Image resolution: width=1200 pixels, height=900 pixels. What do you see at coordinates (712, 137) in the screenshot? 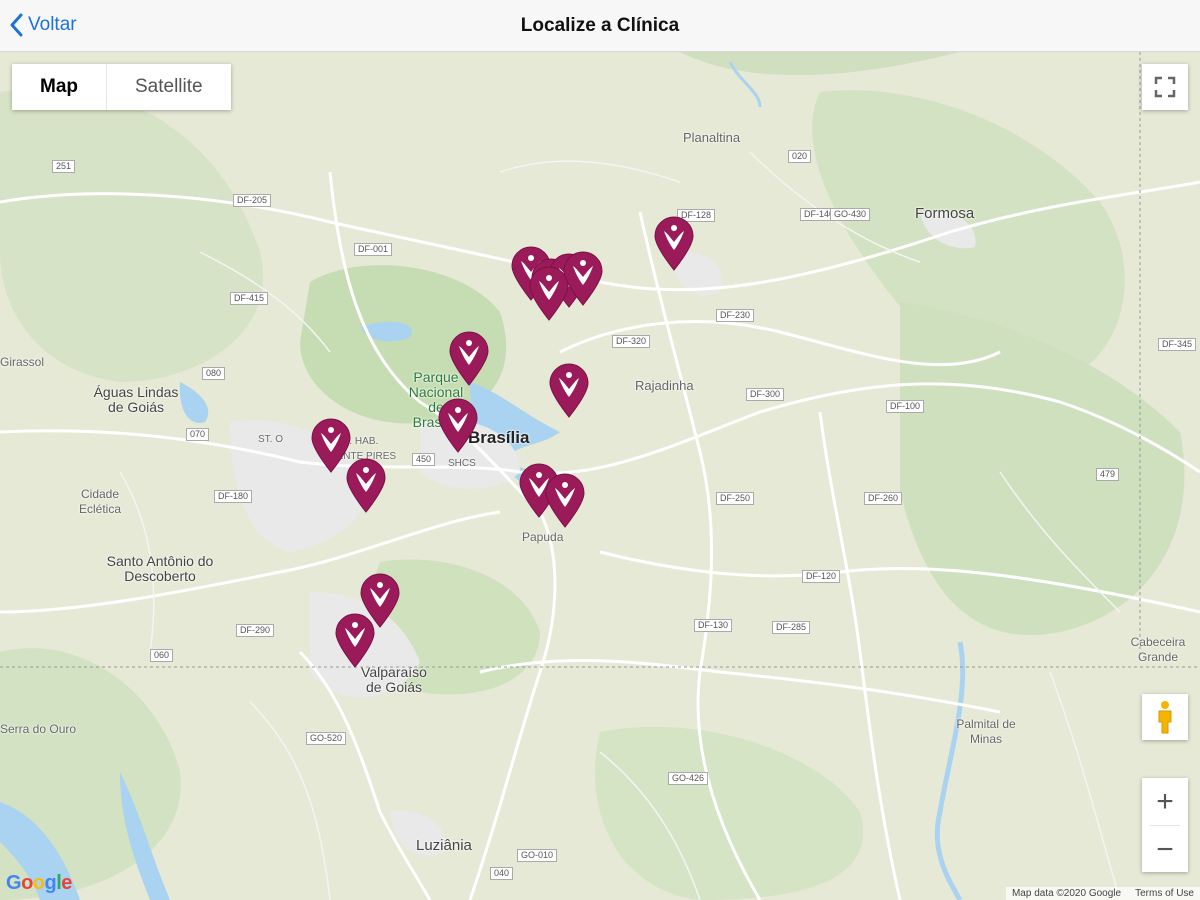
I see `place-label: Planaltina` at bounding box center [712, 137].